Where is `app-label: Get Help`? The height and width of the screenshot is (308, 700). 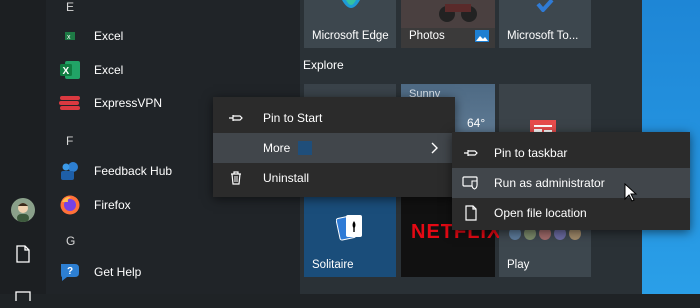 app-label: Get Help is located at coordinates (118, 272).